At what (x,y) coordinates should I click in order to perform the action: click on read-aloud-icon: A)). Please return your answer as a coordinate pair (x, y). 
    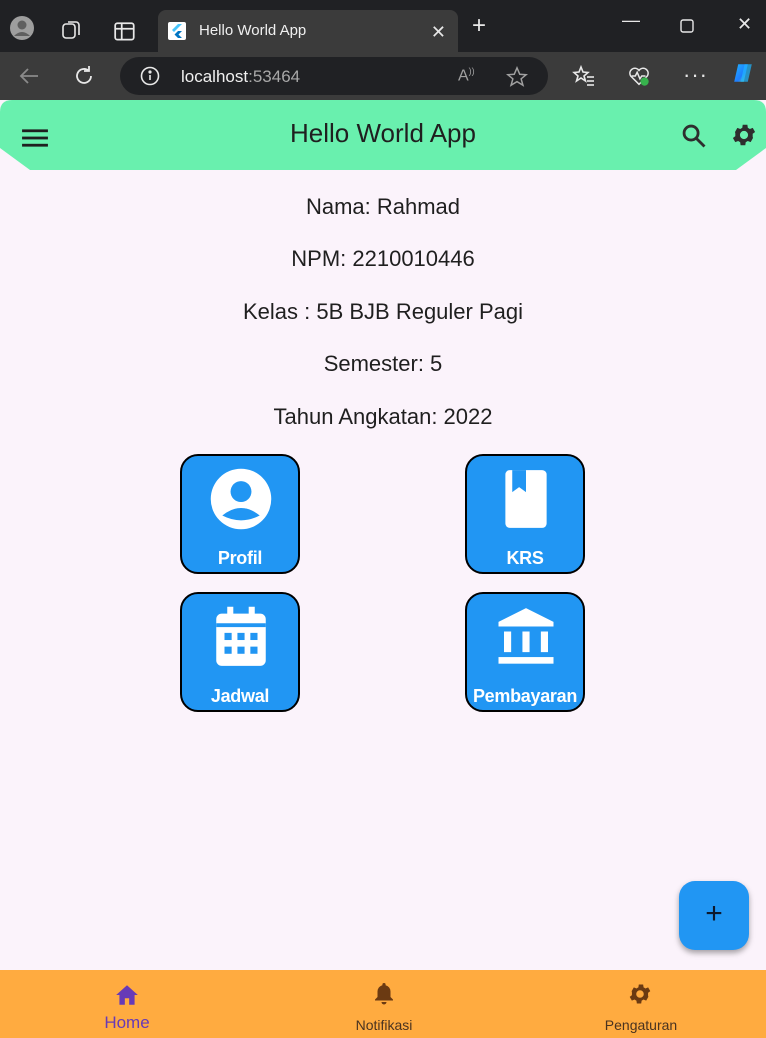
    Looking at the image, I should click on (466, 75).